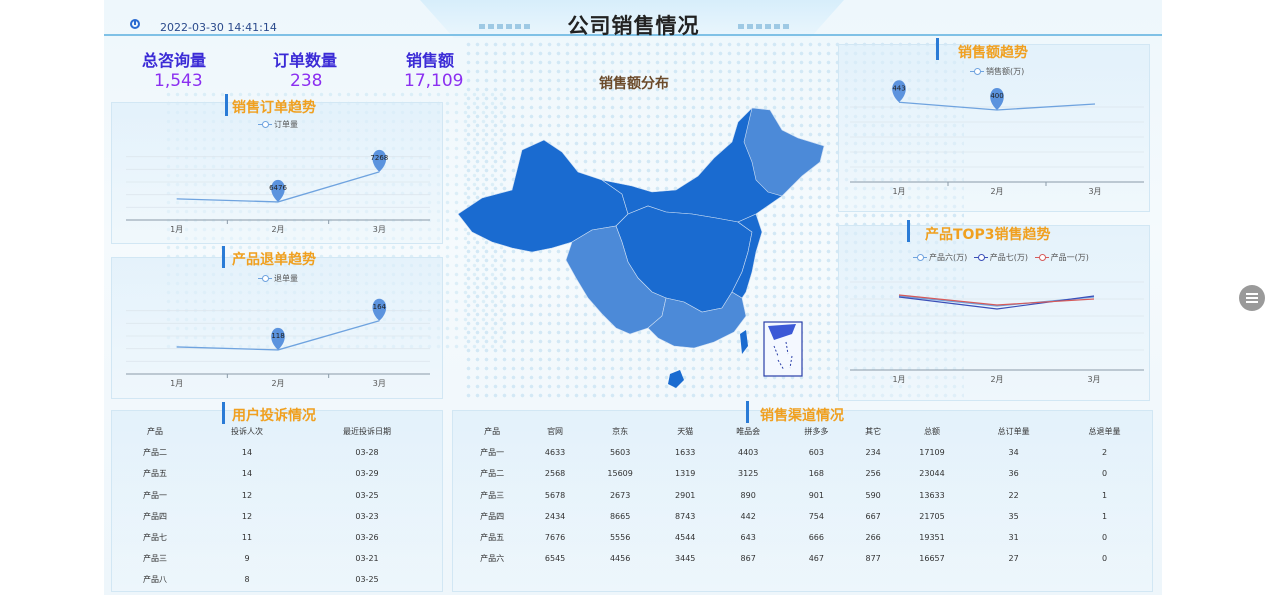 Image resolution: width=1267 pixels, height=595 pixels. I want to click on complaints-header-row: 产品 投诉人次 最近投诉日期, so click(275, 431).